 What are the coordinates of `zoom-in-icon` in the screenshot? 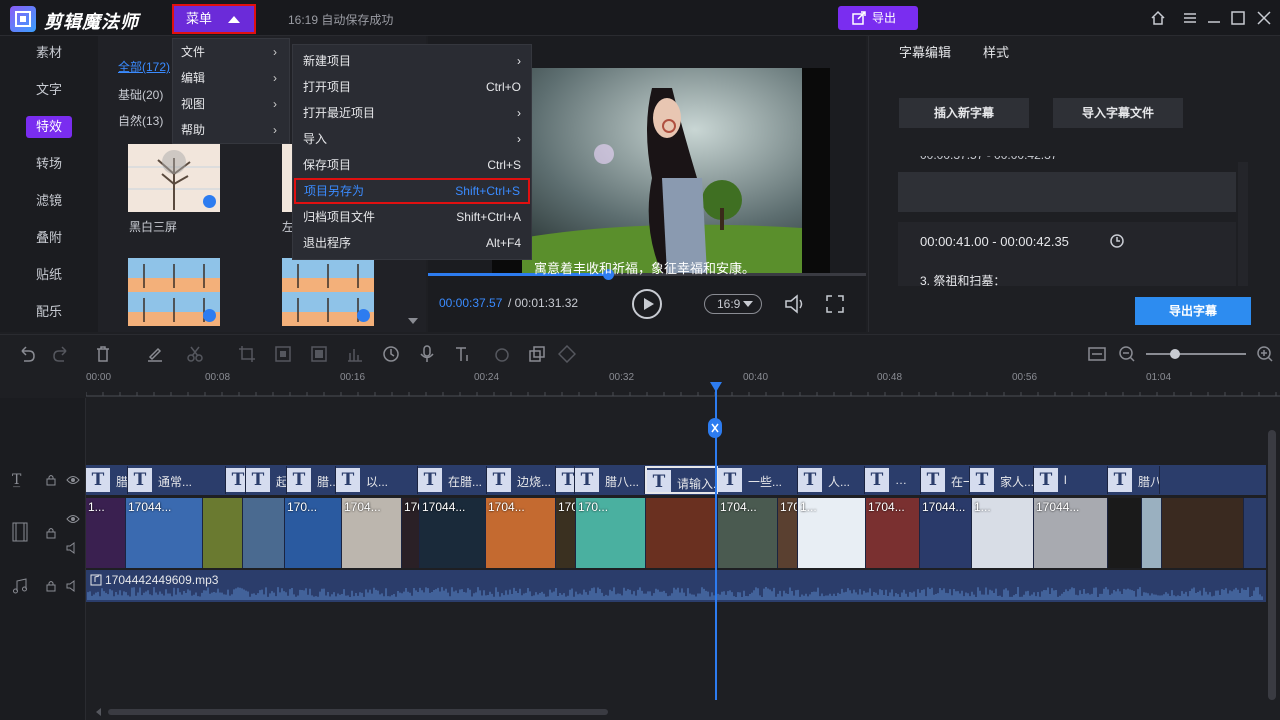 It's located at (1265, 354).